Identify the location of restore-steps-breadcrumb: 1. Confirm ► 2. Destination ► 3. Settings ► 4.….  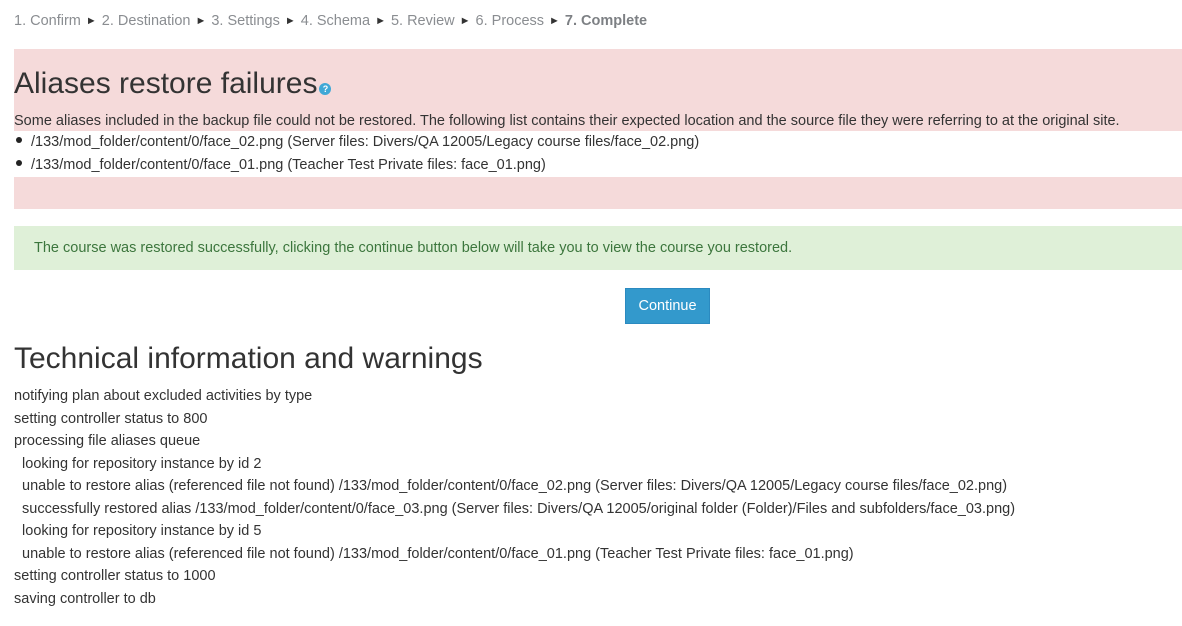
(330, 21).